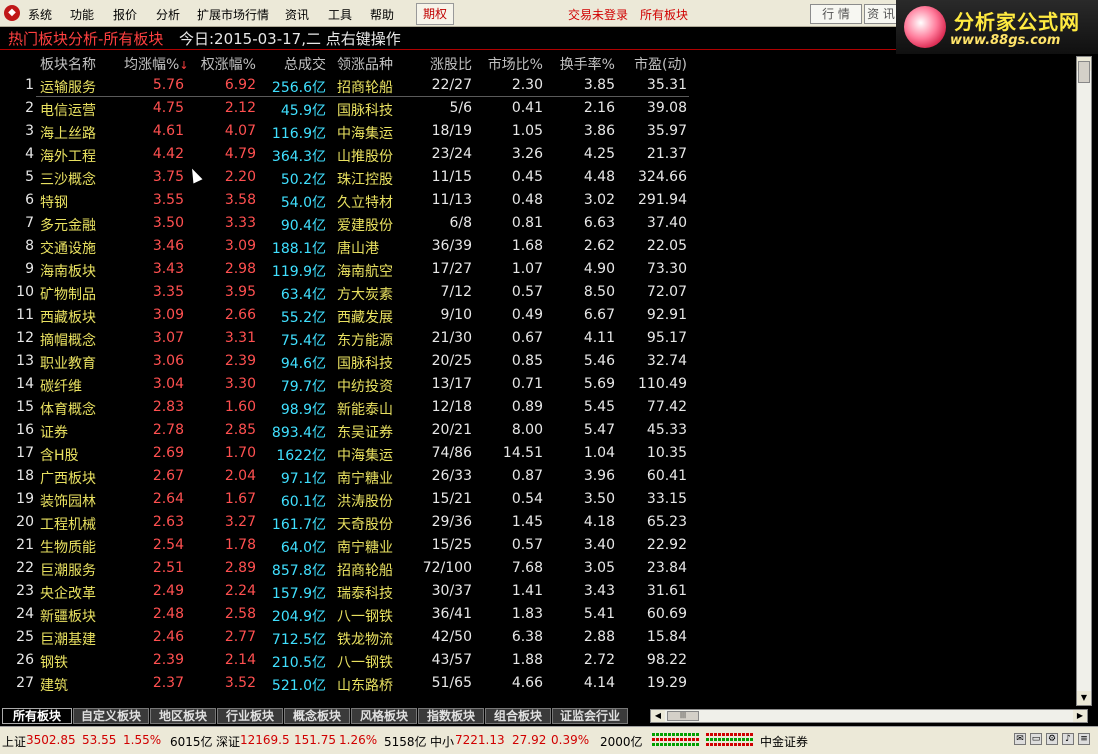 This screenshot has height=754, width=1098. Describe the element at coordinates (68, 616) in the screenshot. I see `sector-name: 新疆板块` at that location.